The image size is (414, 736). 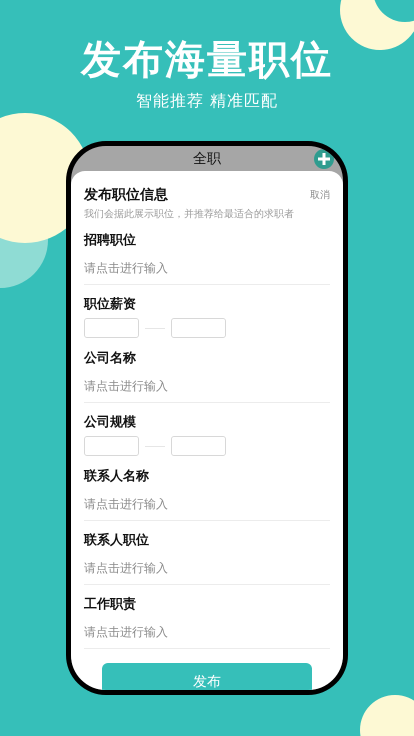 What do you see at coordinates (324, 159) in the screenshot?
I see `plus-icon` at bounding box center [324, 159].